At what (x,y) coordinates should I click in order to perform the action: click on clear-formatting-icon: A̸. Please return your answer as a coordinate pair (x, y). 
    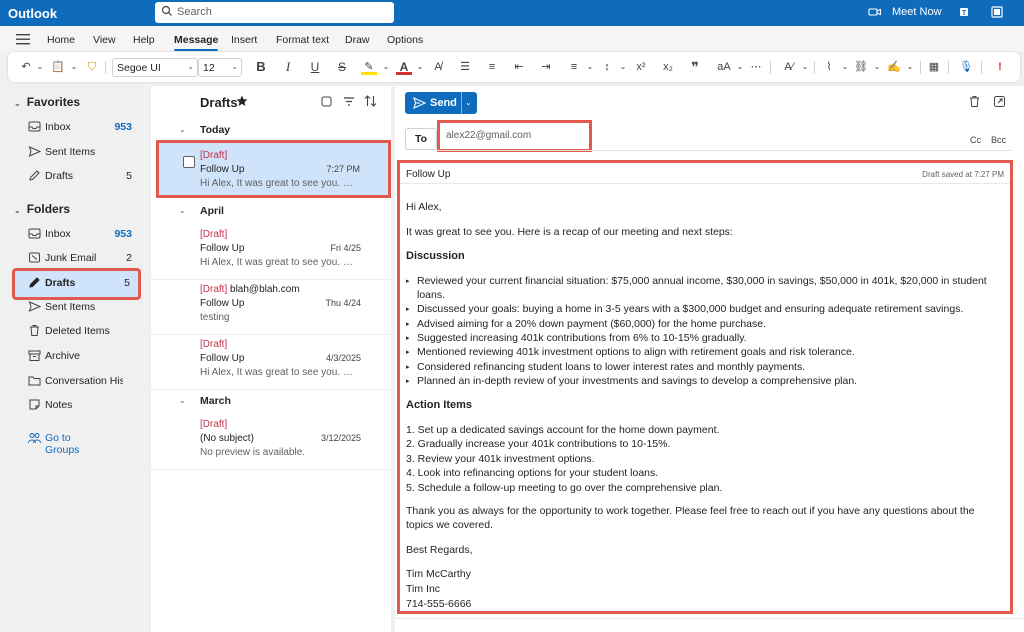
    Looking at the image, I should click on (438, 67).